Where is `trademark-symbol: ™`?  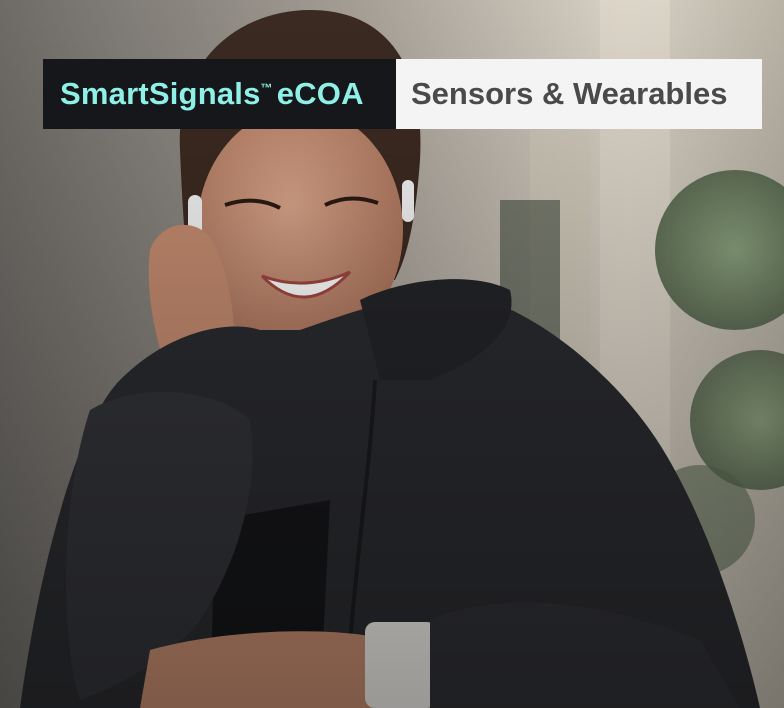 trademark-symbol: ™ is located at coordinates (266, 88).